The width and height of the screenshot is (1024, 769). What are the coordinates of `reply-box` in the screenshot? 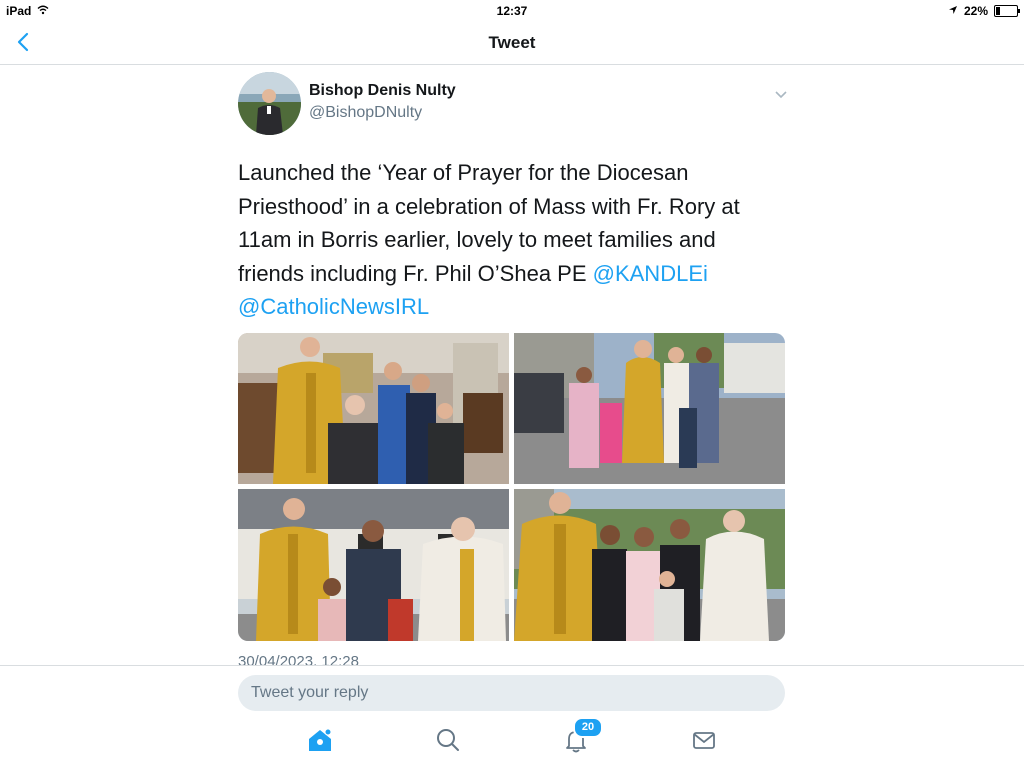 It's located at (511, 693).